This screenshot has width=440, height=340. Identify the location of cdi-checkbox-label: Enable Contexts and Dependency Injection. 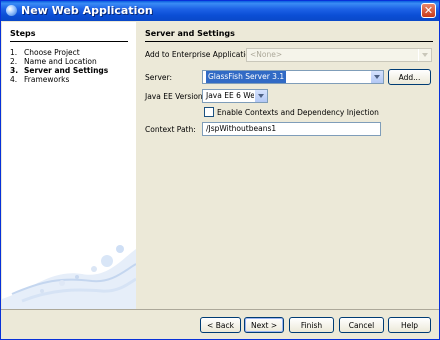
(298, 112).